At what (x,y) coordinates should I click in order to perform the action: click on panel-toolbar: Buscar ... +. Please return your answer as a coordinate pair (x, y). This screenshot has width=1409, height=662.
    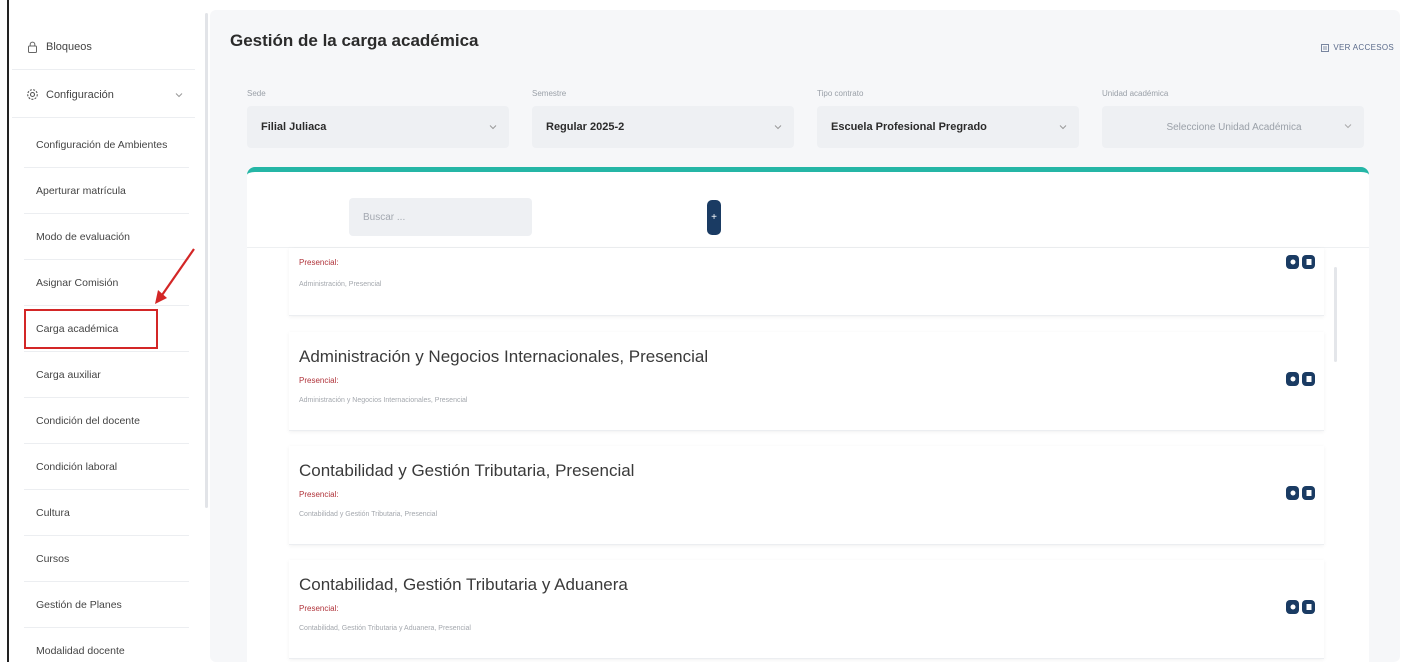
    Looking at the image, I should click on (808, 210).